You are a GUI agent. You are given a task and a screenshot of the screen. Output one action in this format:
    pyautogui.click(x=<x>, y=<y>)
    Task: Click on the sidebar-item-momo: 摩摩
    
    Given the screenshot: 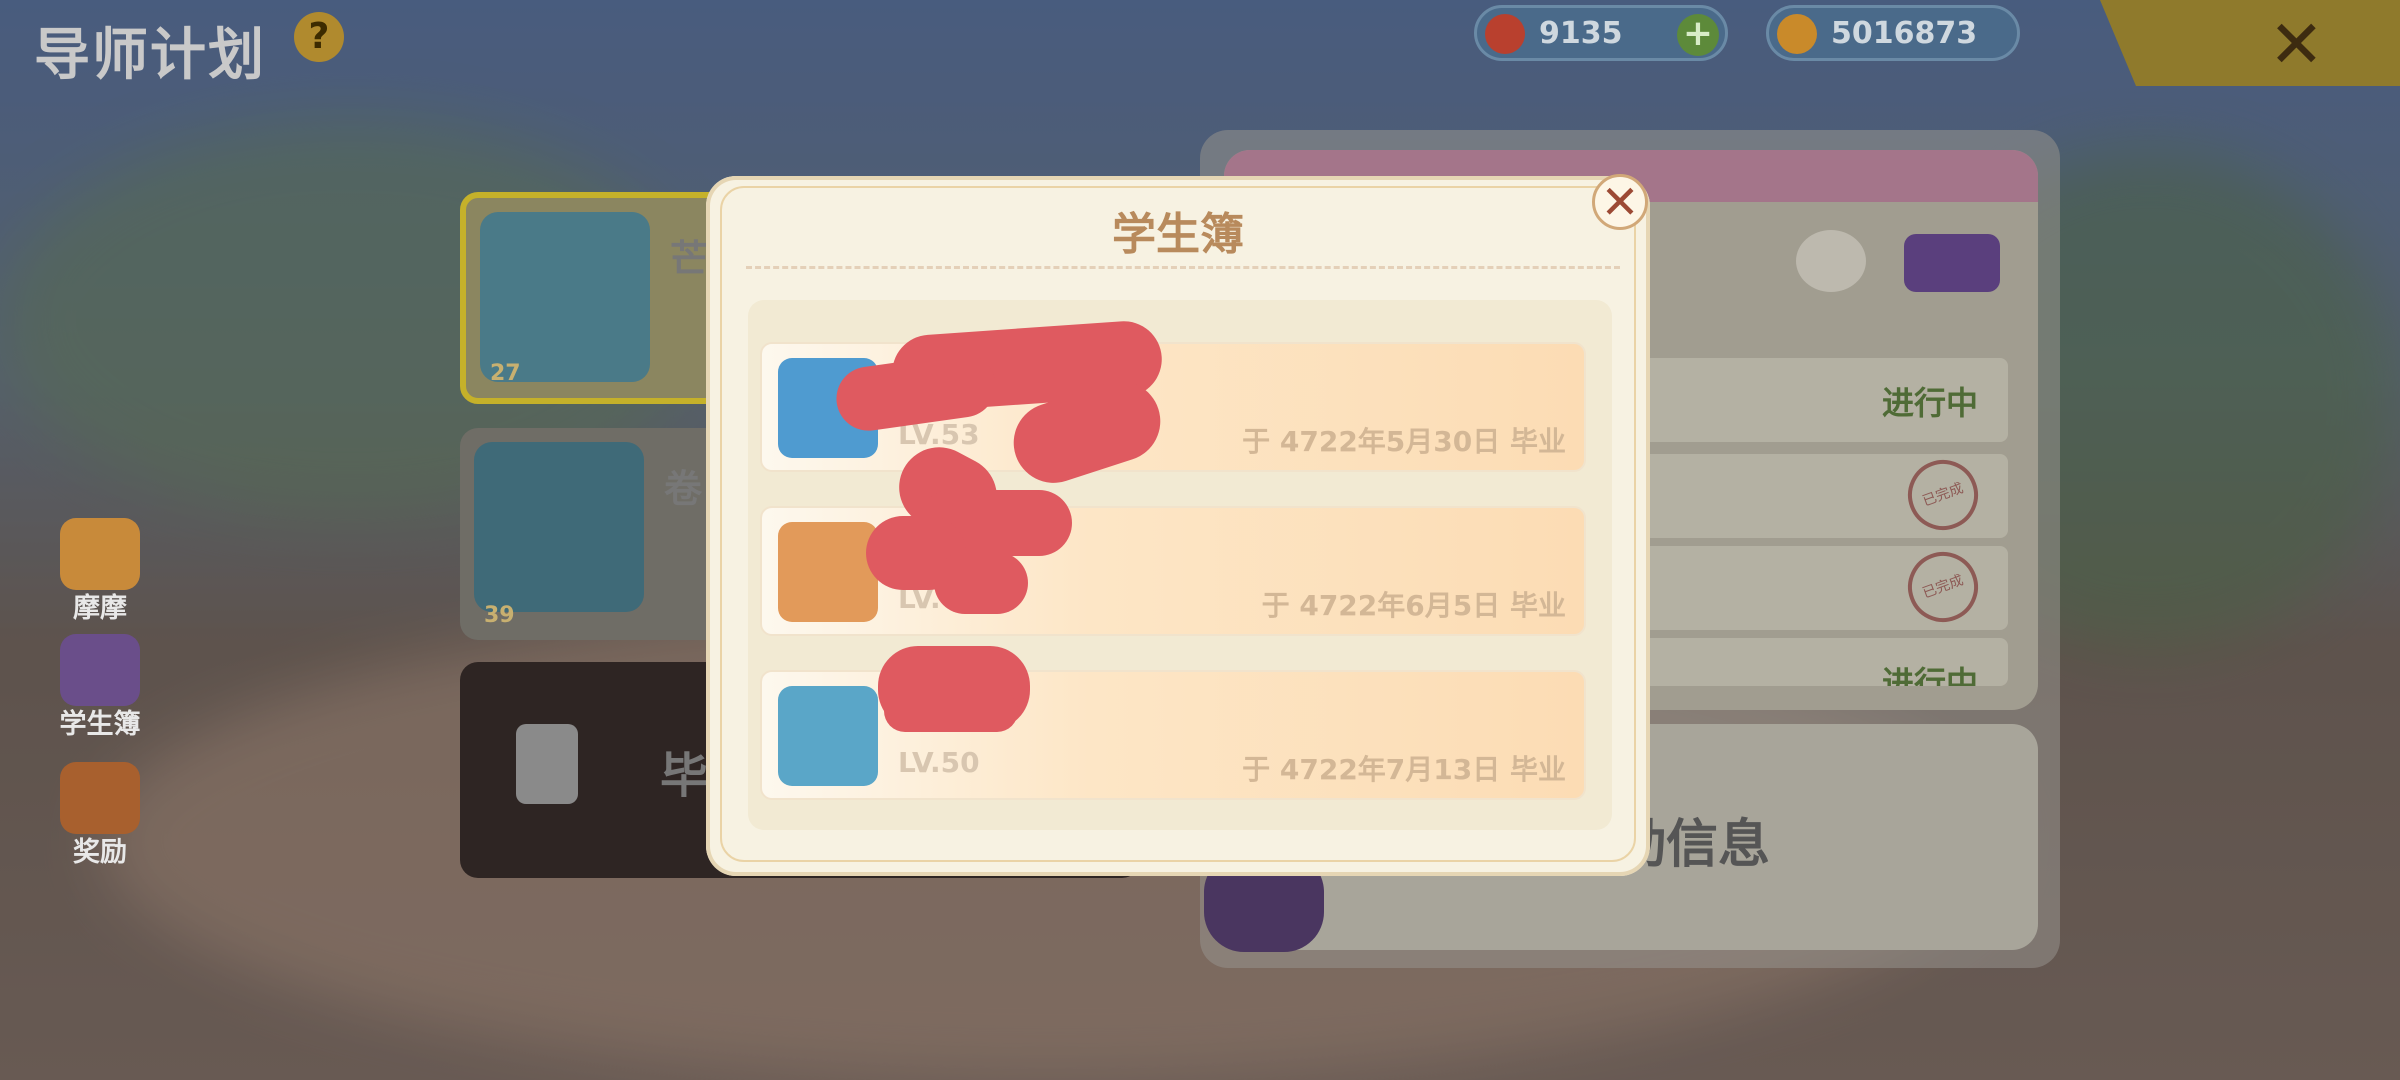 What is the action you would take?
    pyautogui.click(x=100, y=571)
    